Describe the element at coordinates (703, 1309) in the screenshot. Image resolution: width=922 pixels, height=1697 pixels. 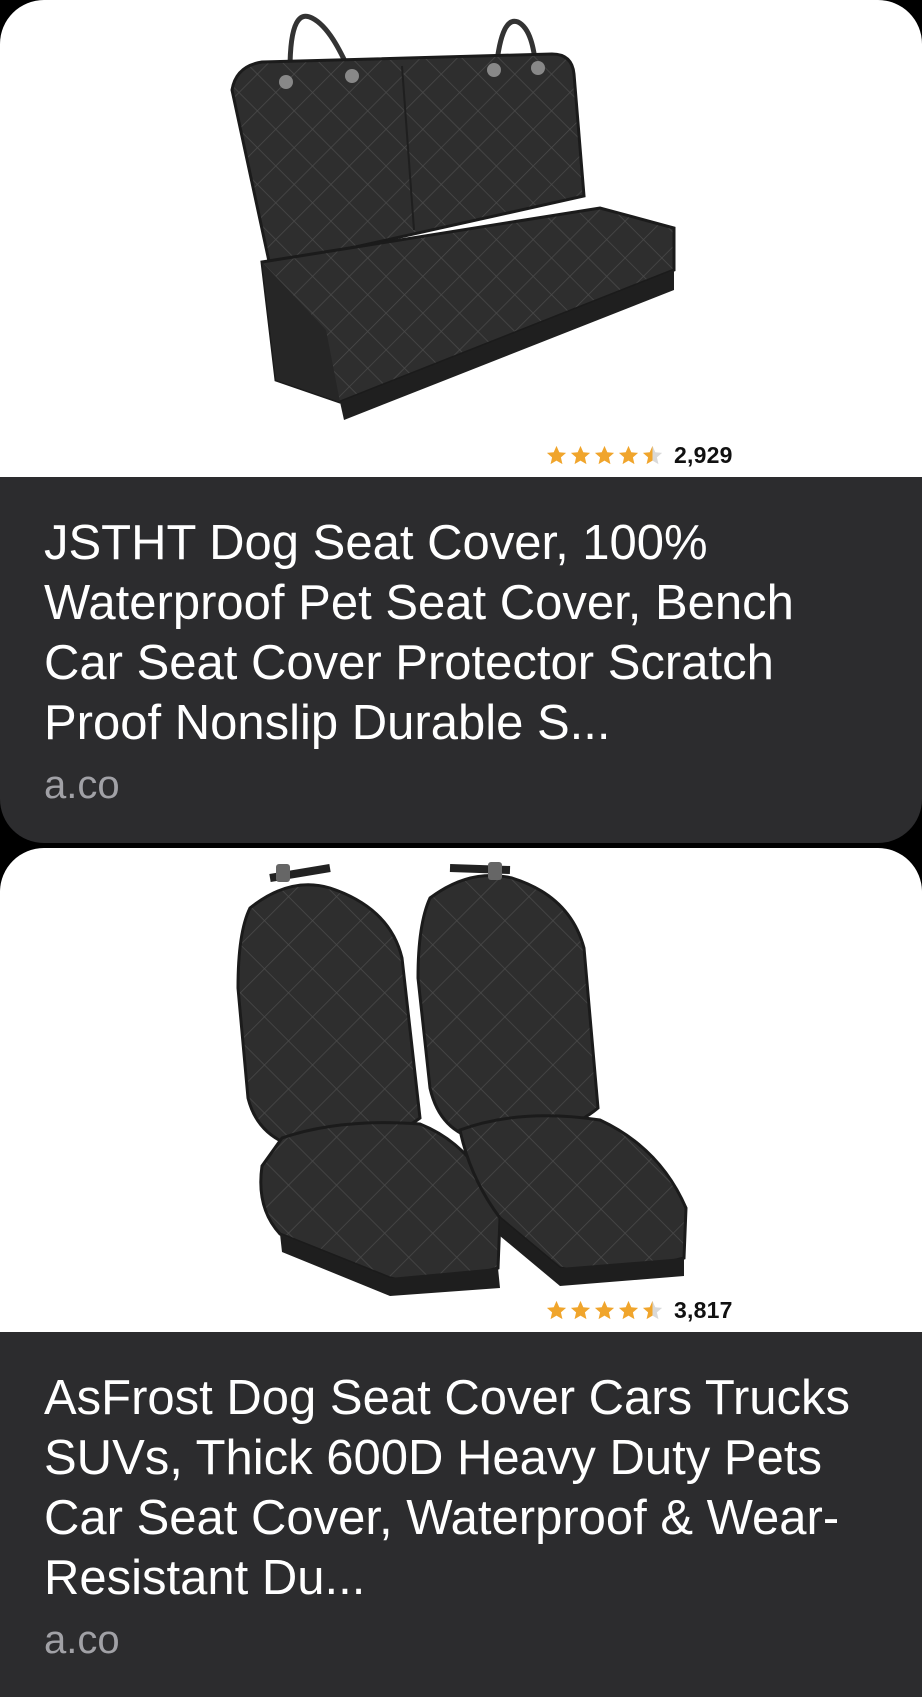
I see `rating-count: 3,817` at that location.